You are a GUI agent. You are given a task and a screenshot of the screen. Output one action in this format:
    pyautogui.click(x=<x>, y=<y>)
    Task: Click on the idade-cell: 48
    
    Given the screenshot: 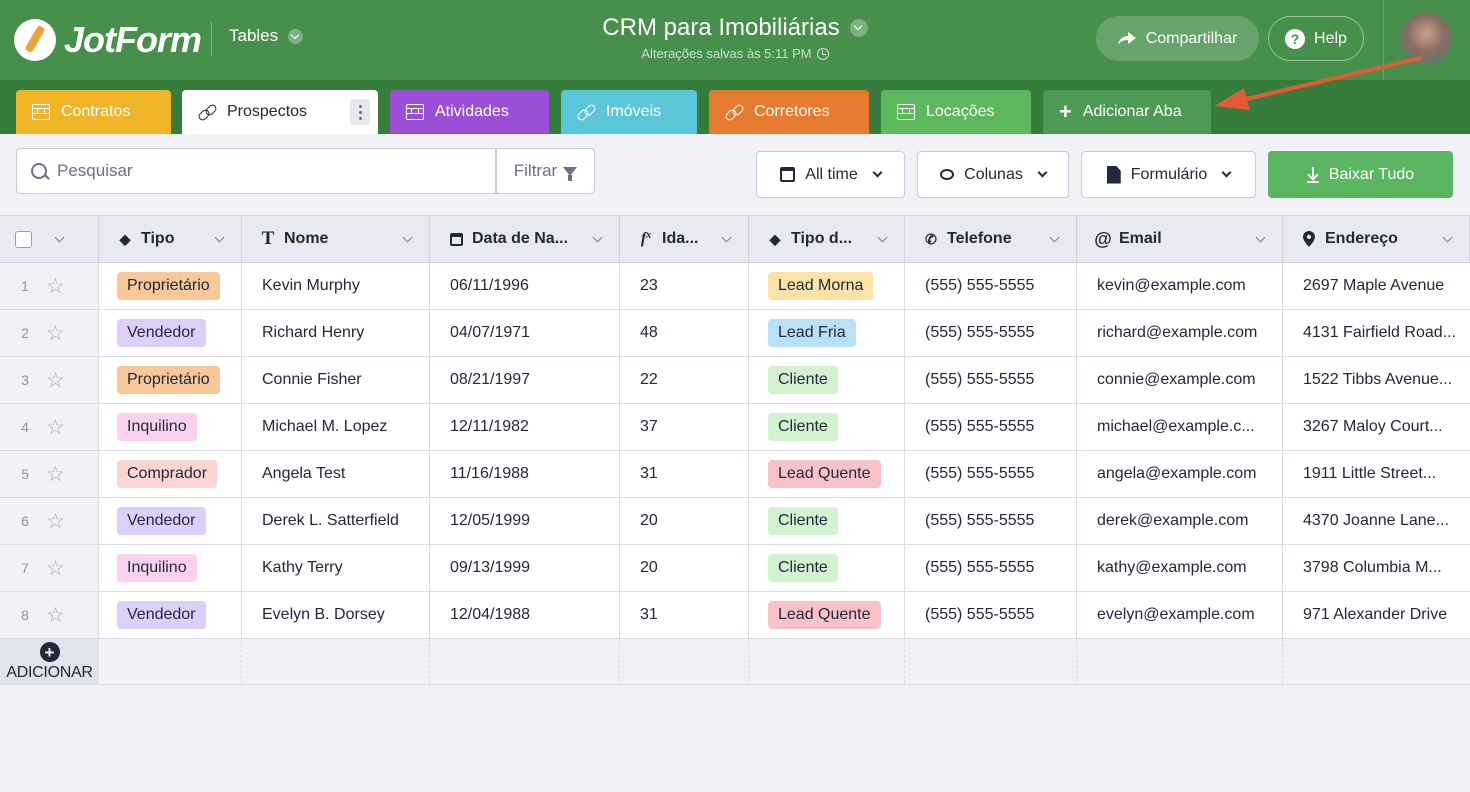 What is the action you would take?
    pyautogui.click(x=684, y=333)
    